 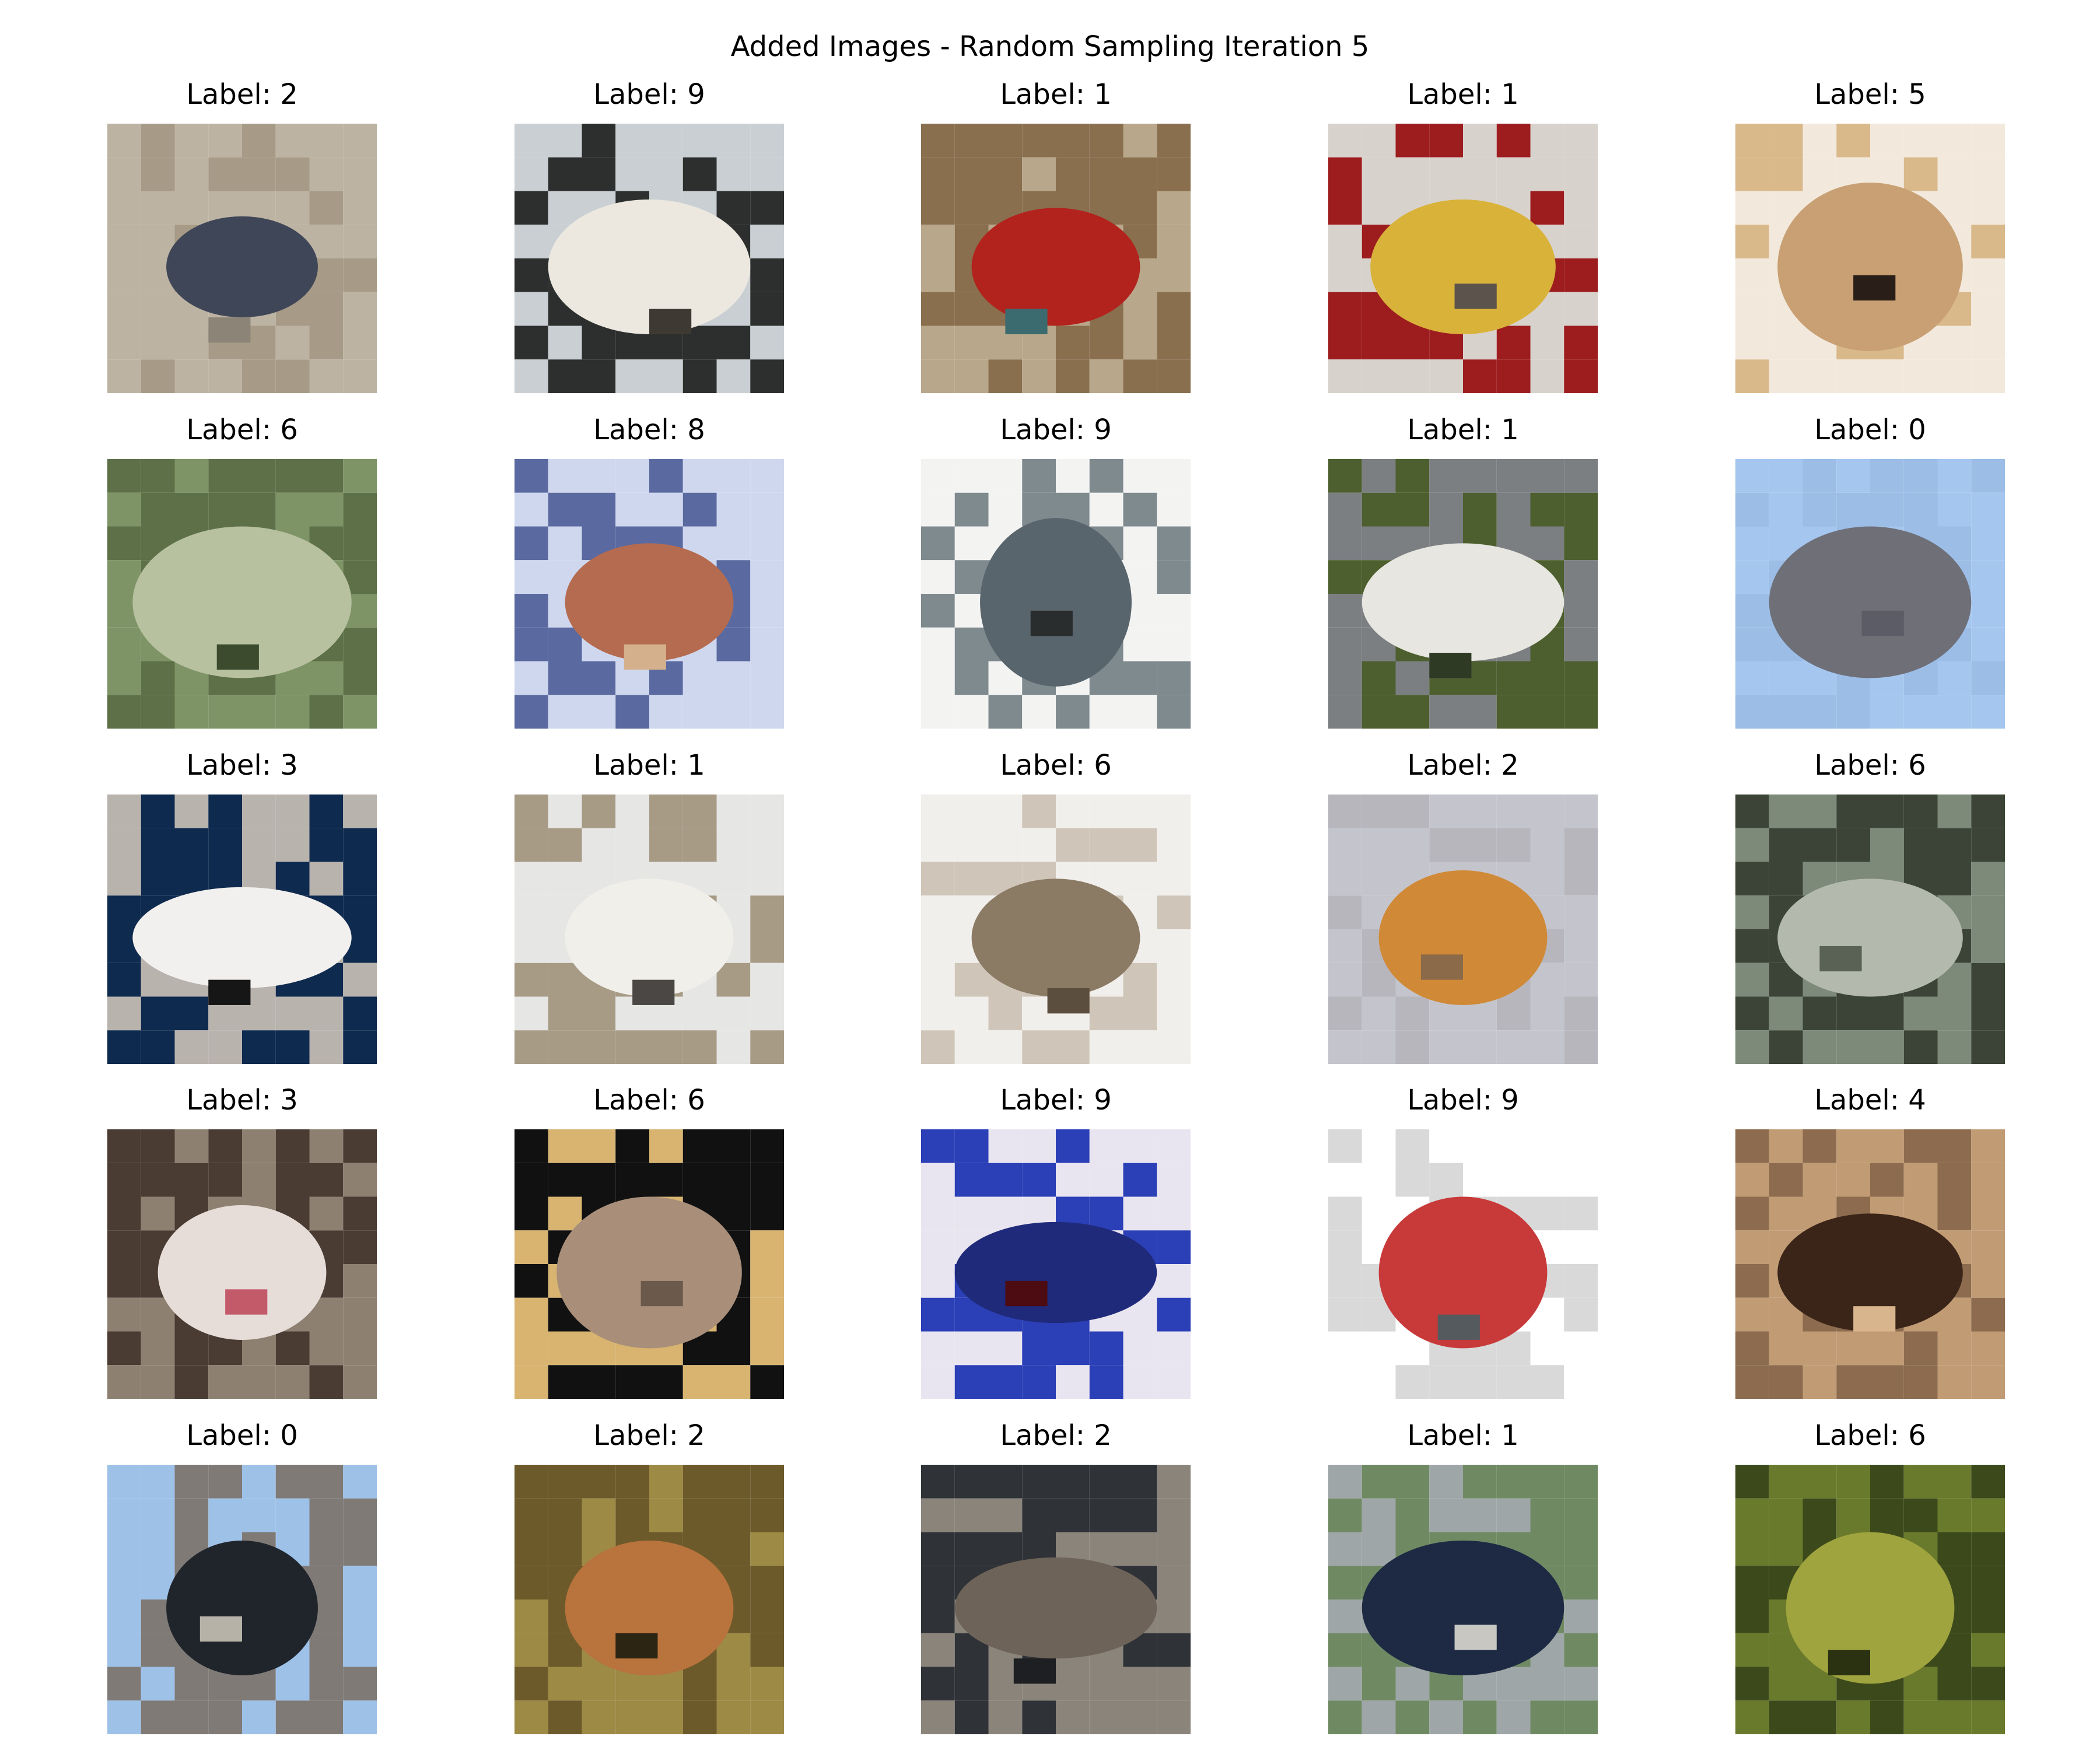 What do you see at coordinates (1870, 1100) in the screenshot?
I see `image-label-title: Label: 4` at bounding box center [1870, 1100].